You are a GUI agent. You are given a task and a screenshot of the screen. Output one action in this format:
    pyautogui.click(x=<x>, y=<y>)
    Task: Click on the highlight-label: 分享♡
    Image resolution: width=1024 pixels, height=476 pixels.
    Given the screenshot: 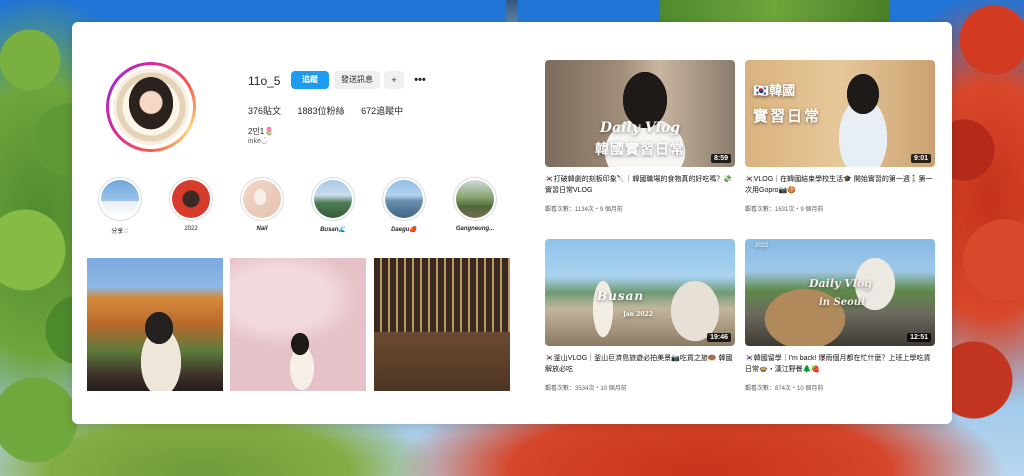 What is the action you would take?
    pyautogui.click(x=120, y=232)
    